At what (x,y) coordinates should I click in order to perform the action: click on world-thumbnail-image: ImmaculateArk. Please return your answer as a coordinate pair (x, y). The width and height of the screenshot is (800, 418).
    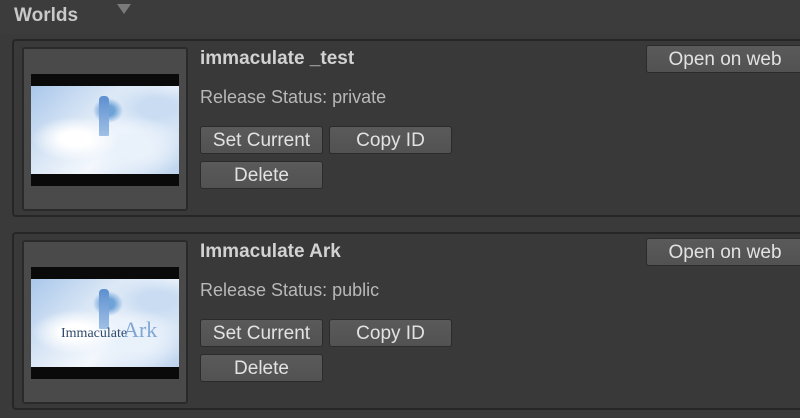
    Looking at the image, I should click on (105, 323).